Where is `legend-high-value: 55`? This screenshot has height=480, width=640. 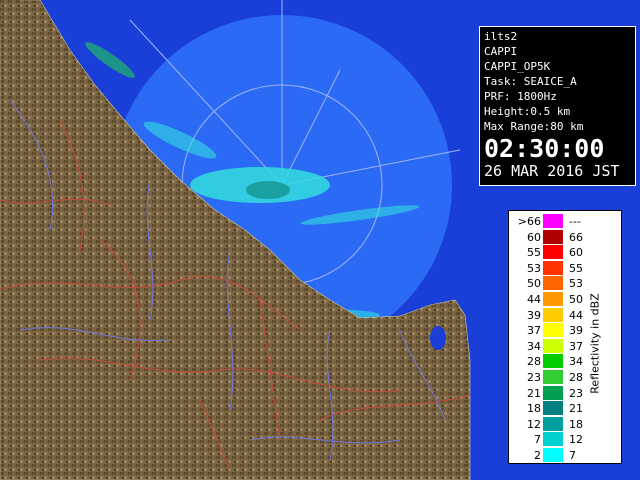
legend-high-value: 55 is located at coordinates (576, 268).